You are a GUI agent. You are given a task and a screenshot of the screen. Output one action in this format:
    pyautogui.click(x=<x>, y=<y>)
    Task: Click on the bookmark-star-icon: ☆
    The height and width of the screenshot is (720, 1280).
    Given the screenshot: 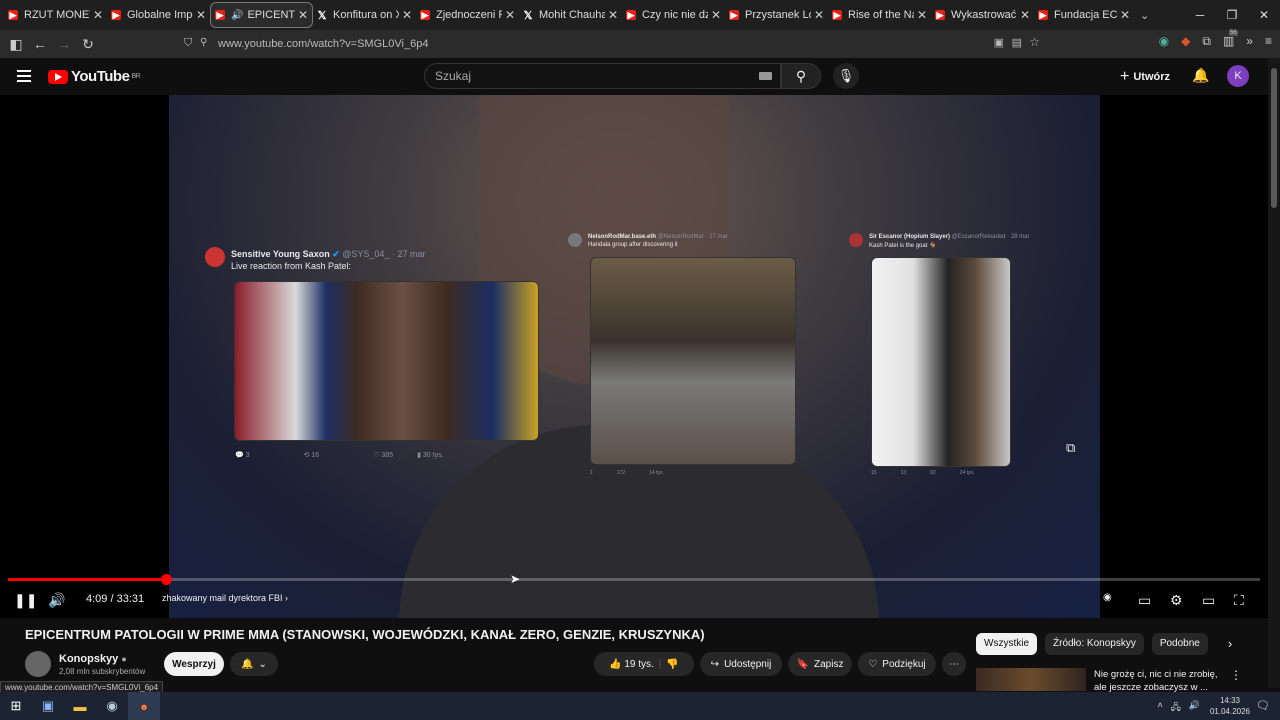 What is the action you would take?
    pyautogui.click(x=1034, y=42)
    